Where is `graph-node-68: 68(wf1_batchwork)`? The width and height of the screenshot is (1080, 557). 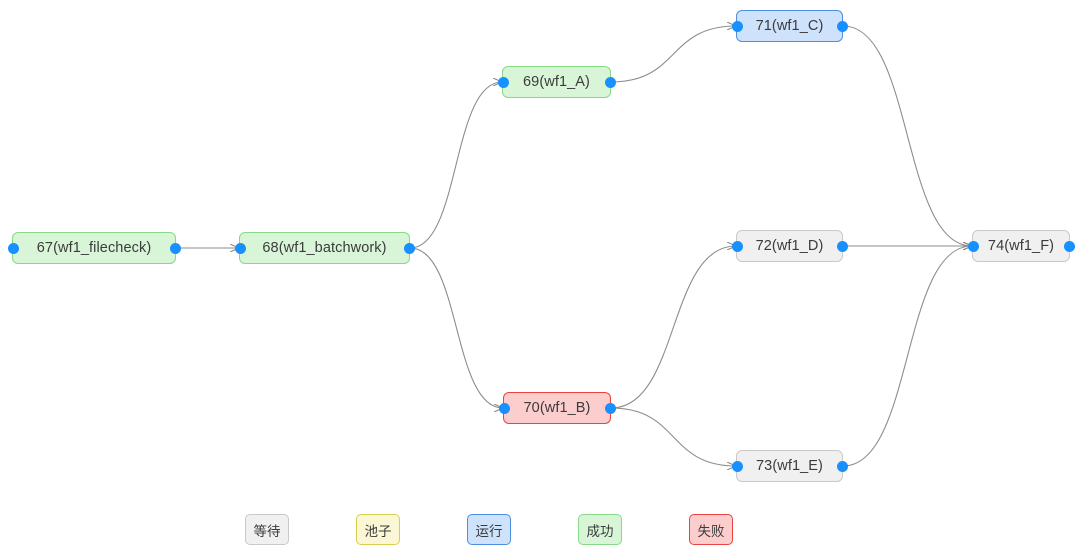 graph-node-68: 68(wf1_batchwork) is located at coordinates (324, 248).